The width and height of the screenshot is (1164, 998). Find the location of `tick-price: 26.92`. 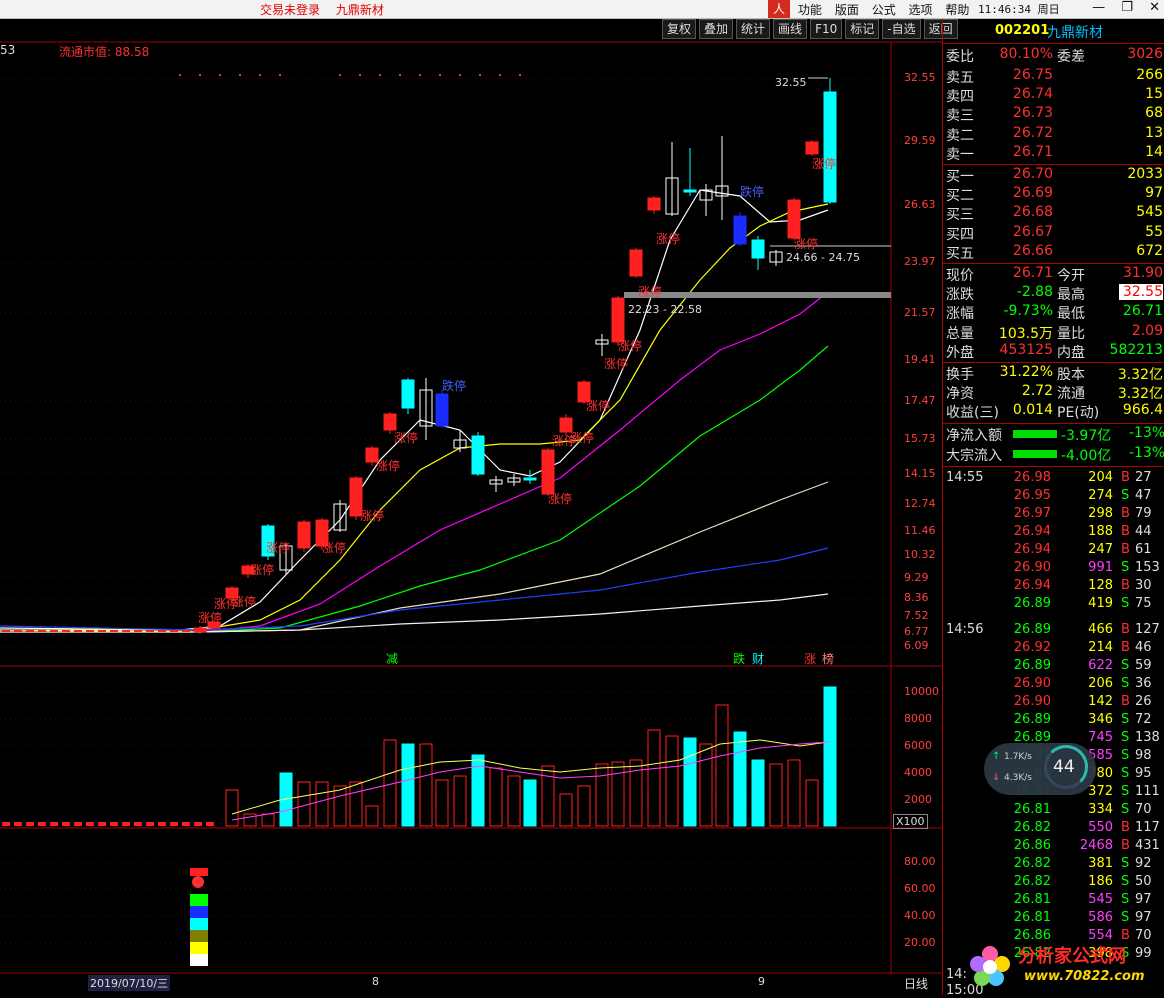

tick-price: 26.92 is located at coordinates (1032, 647).